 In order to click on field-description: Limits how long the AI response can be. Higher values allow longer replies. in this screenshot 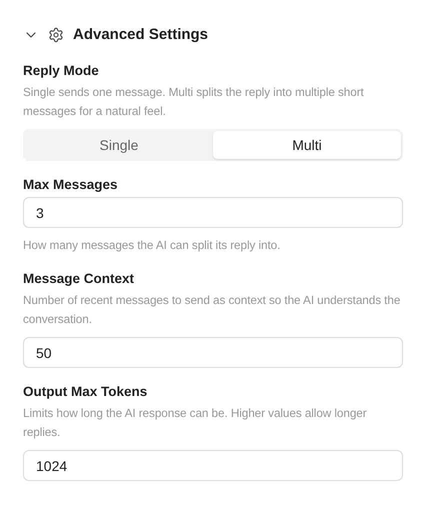, I will do `click(195, 423)`.